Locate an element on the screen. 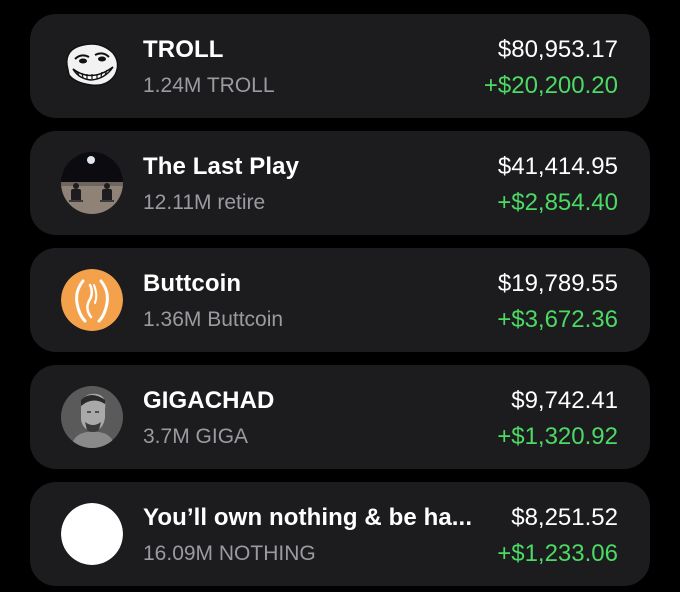  token-value: $9,742.41 is located at coordinates (564, 400).